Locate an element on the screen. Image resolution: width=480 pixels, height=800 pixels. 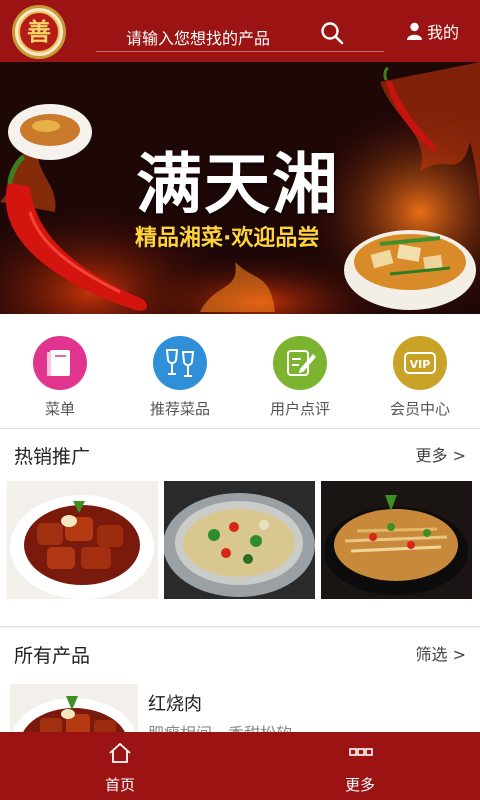
quick-nav-member: VIP 会员中心 is located at coordinates (420, 381).